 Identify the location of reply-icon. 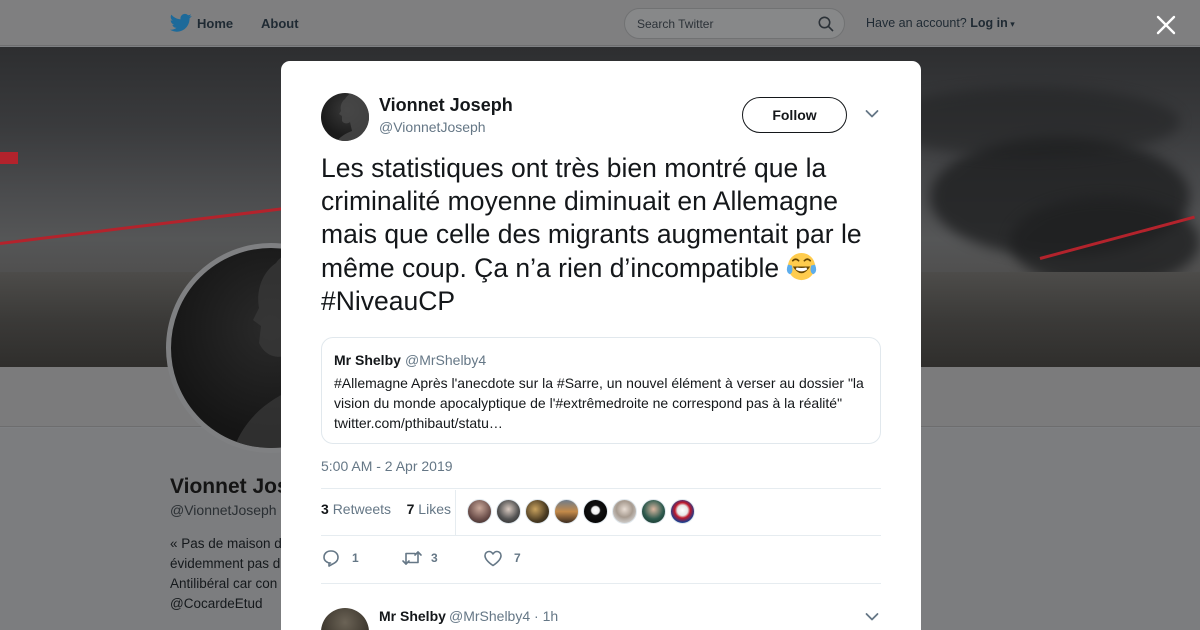
(331, 558).